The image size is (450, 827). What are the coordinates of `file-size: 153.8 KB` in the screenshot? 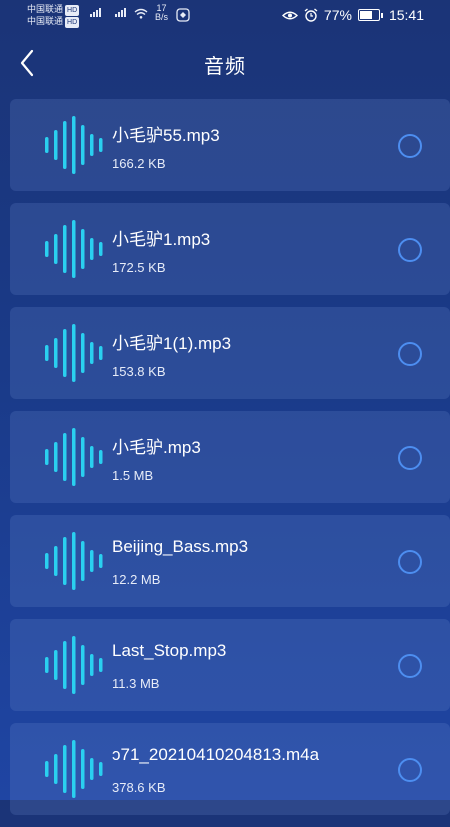 It's located at (139, 371).